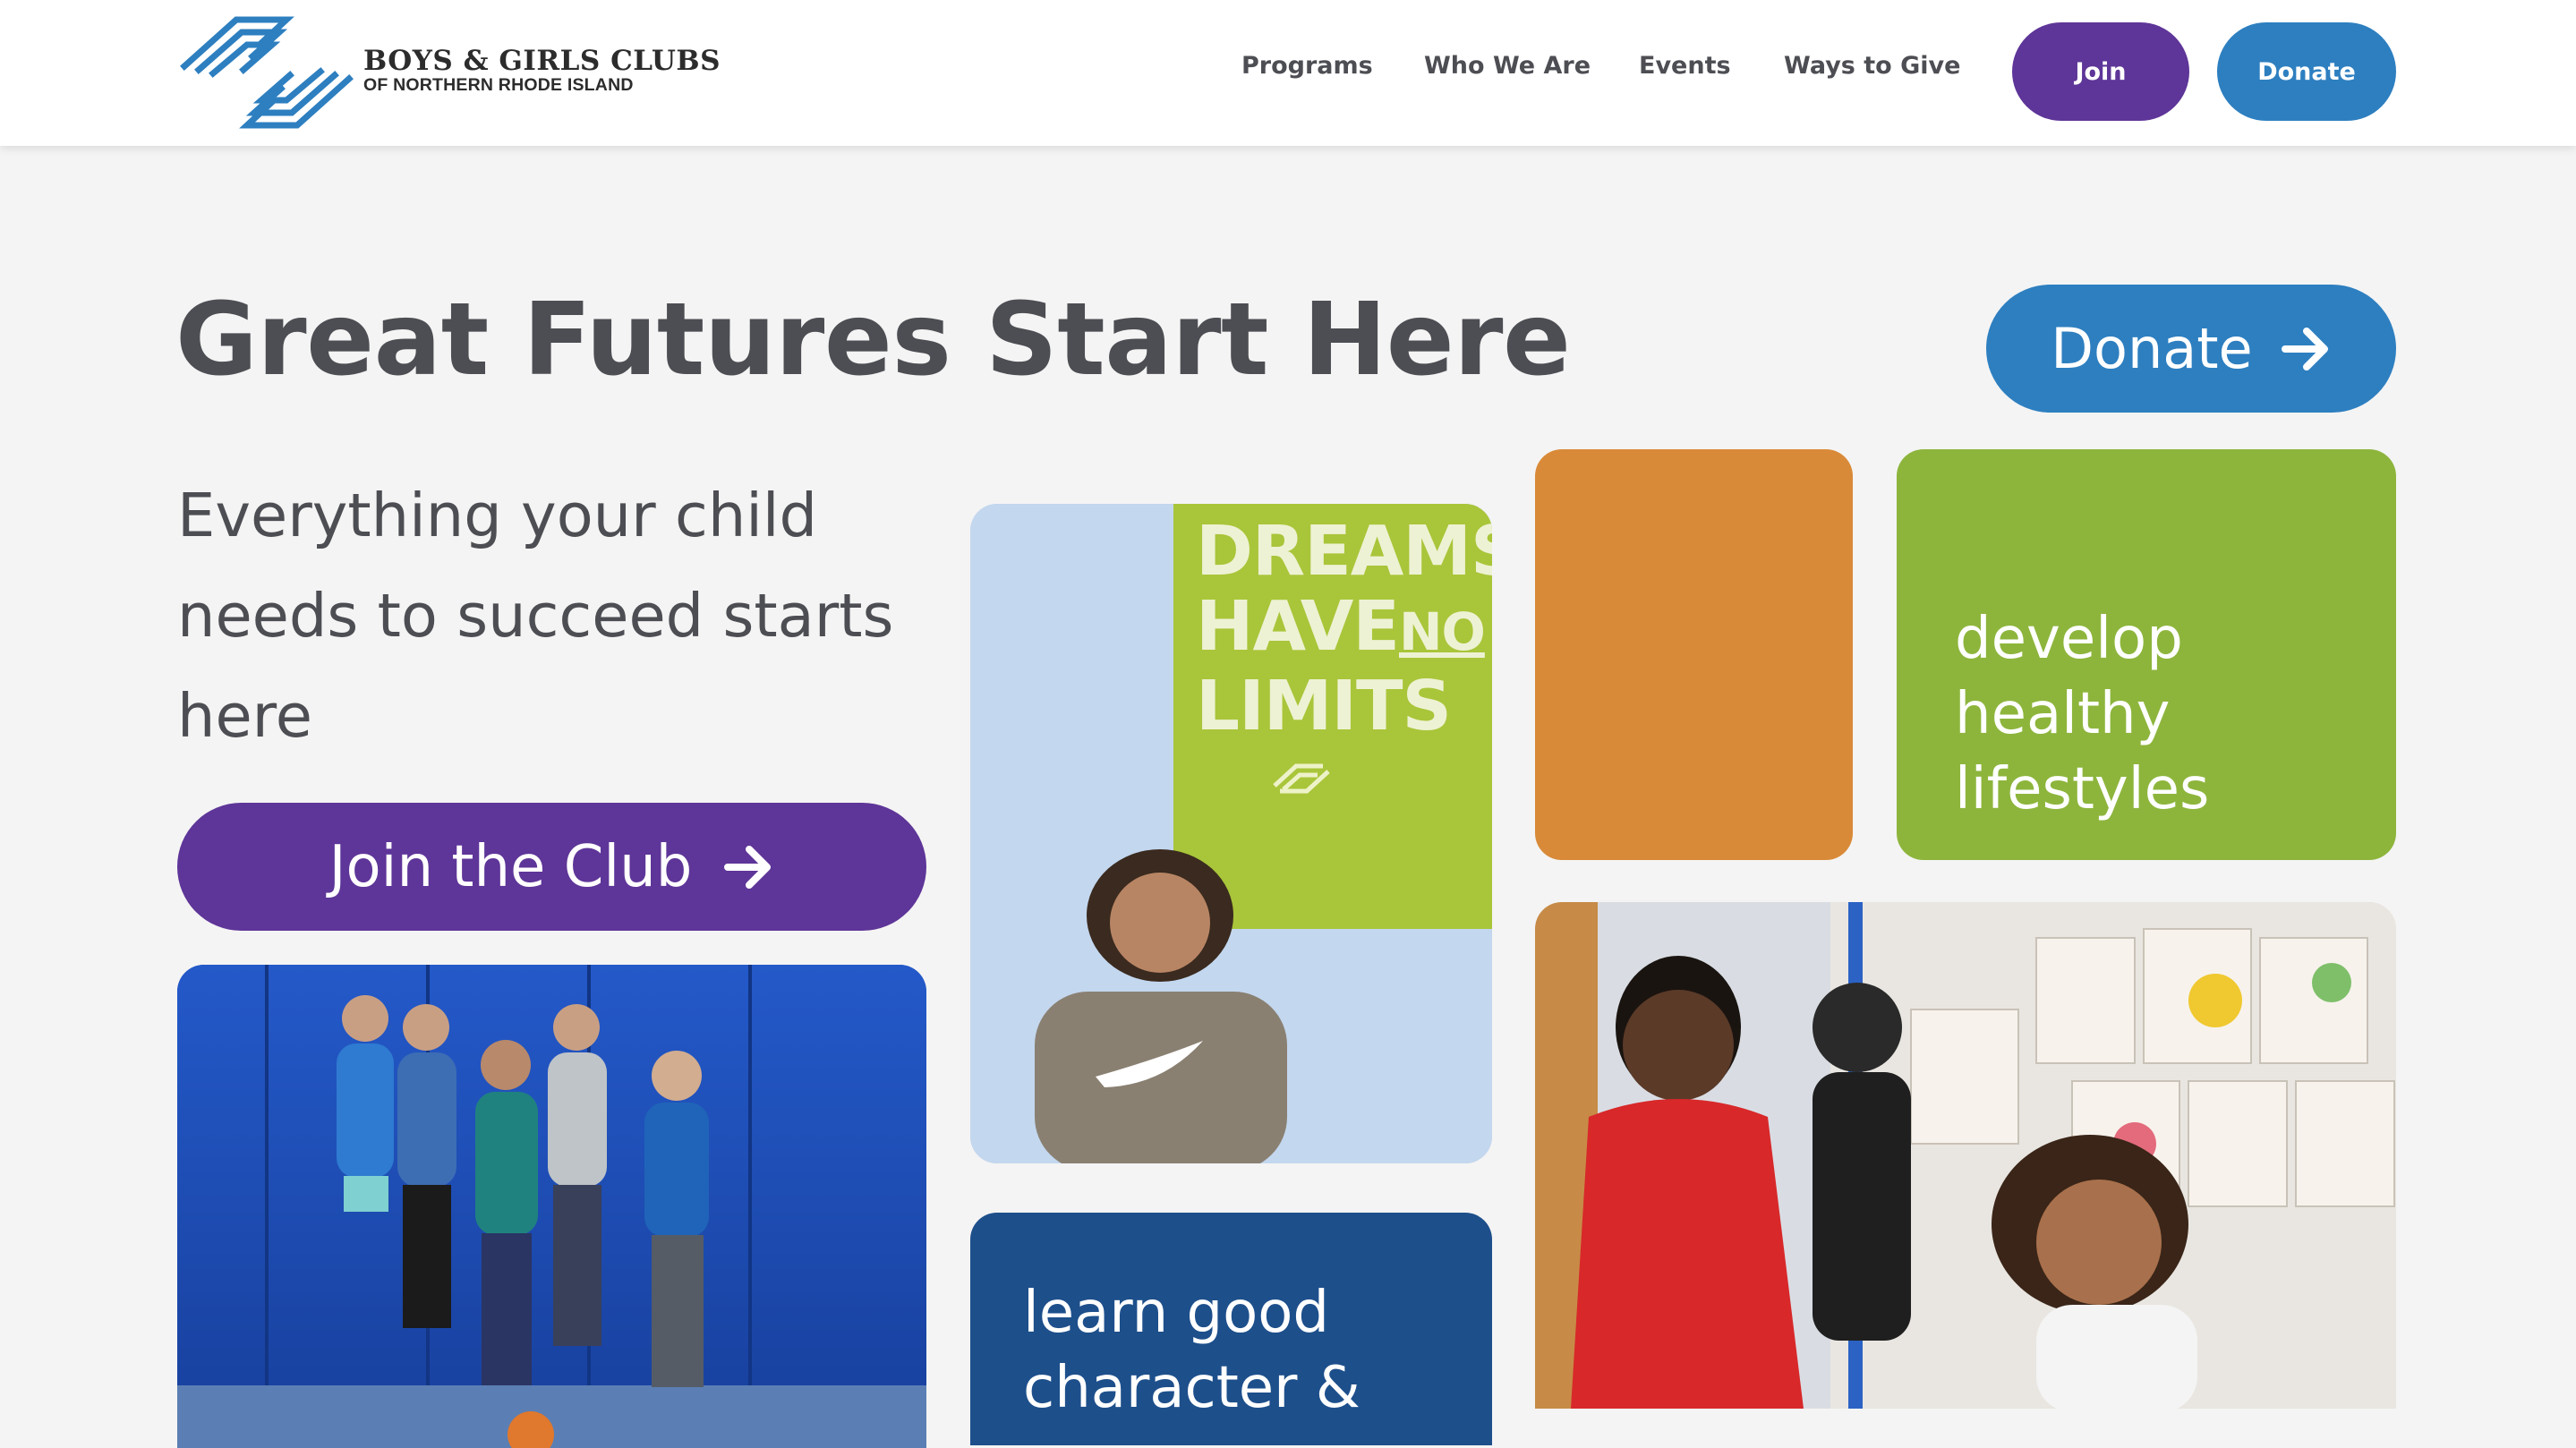 This screenshot has width=2576, height=1448. Describe the element at coordinates (2306, 71) in the screenshot. I see `donate-button: Donate` at that location.